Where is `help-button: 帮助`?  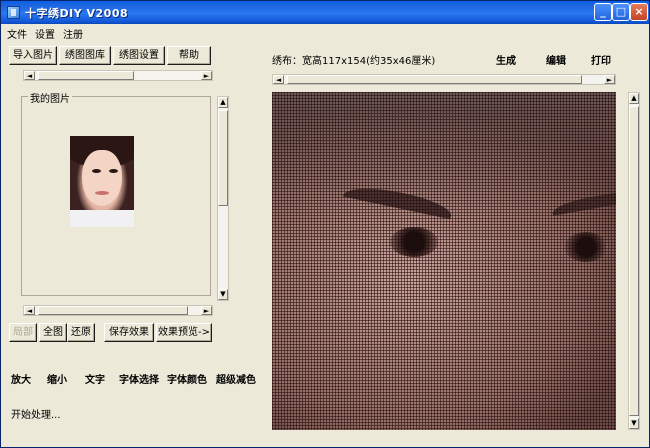 help-button: 帮助 is located at coordinates (189, 55).